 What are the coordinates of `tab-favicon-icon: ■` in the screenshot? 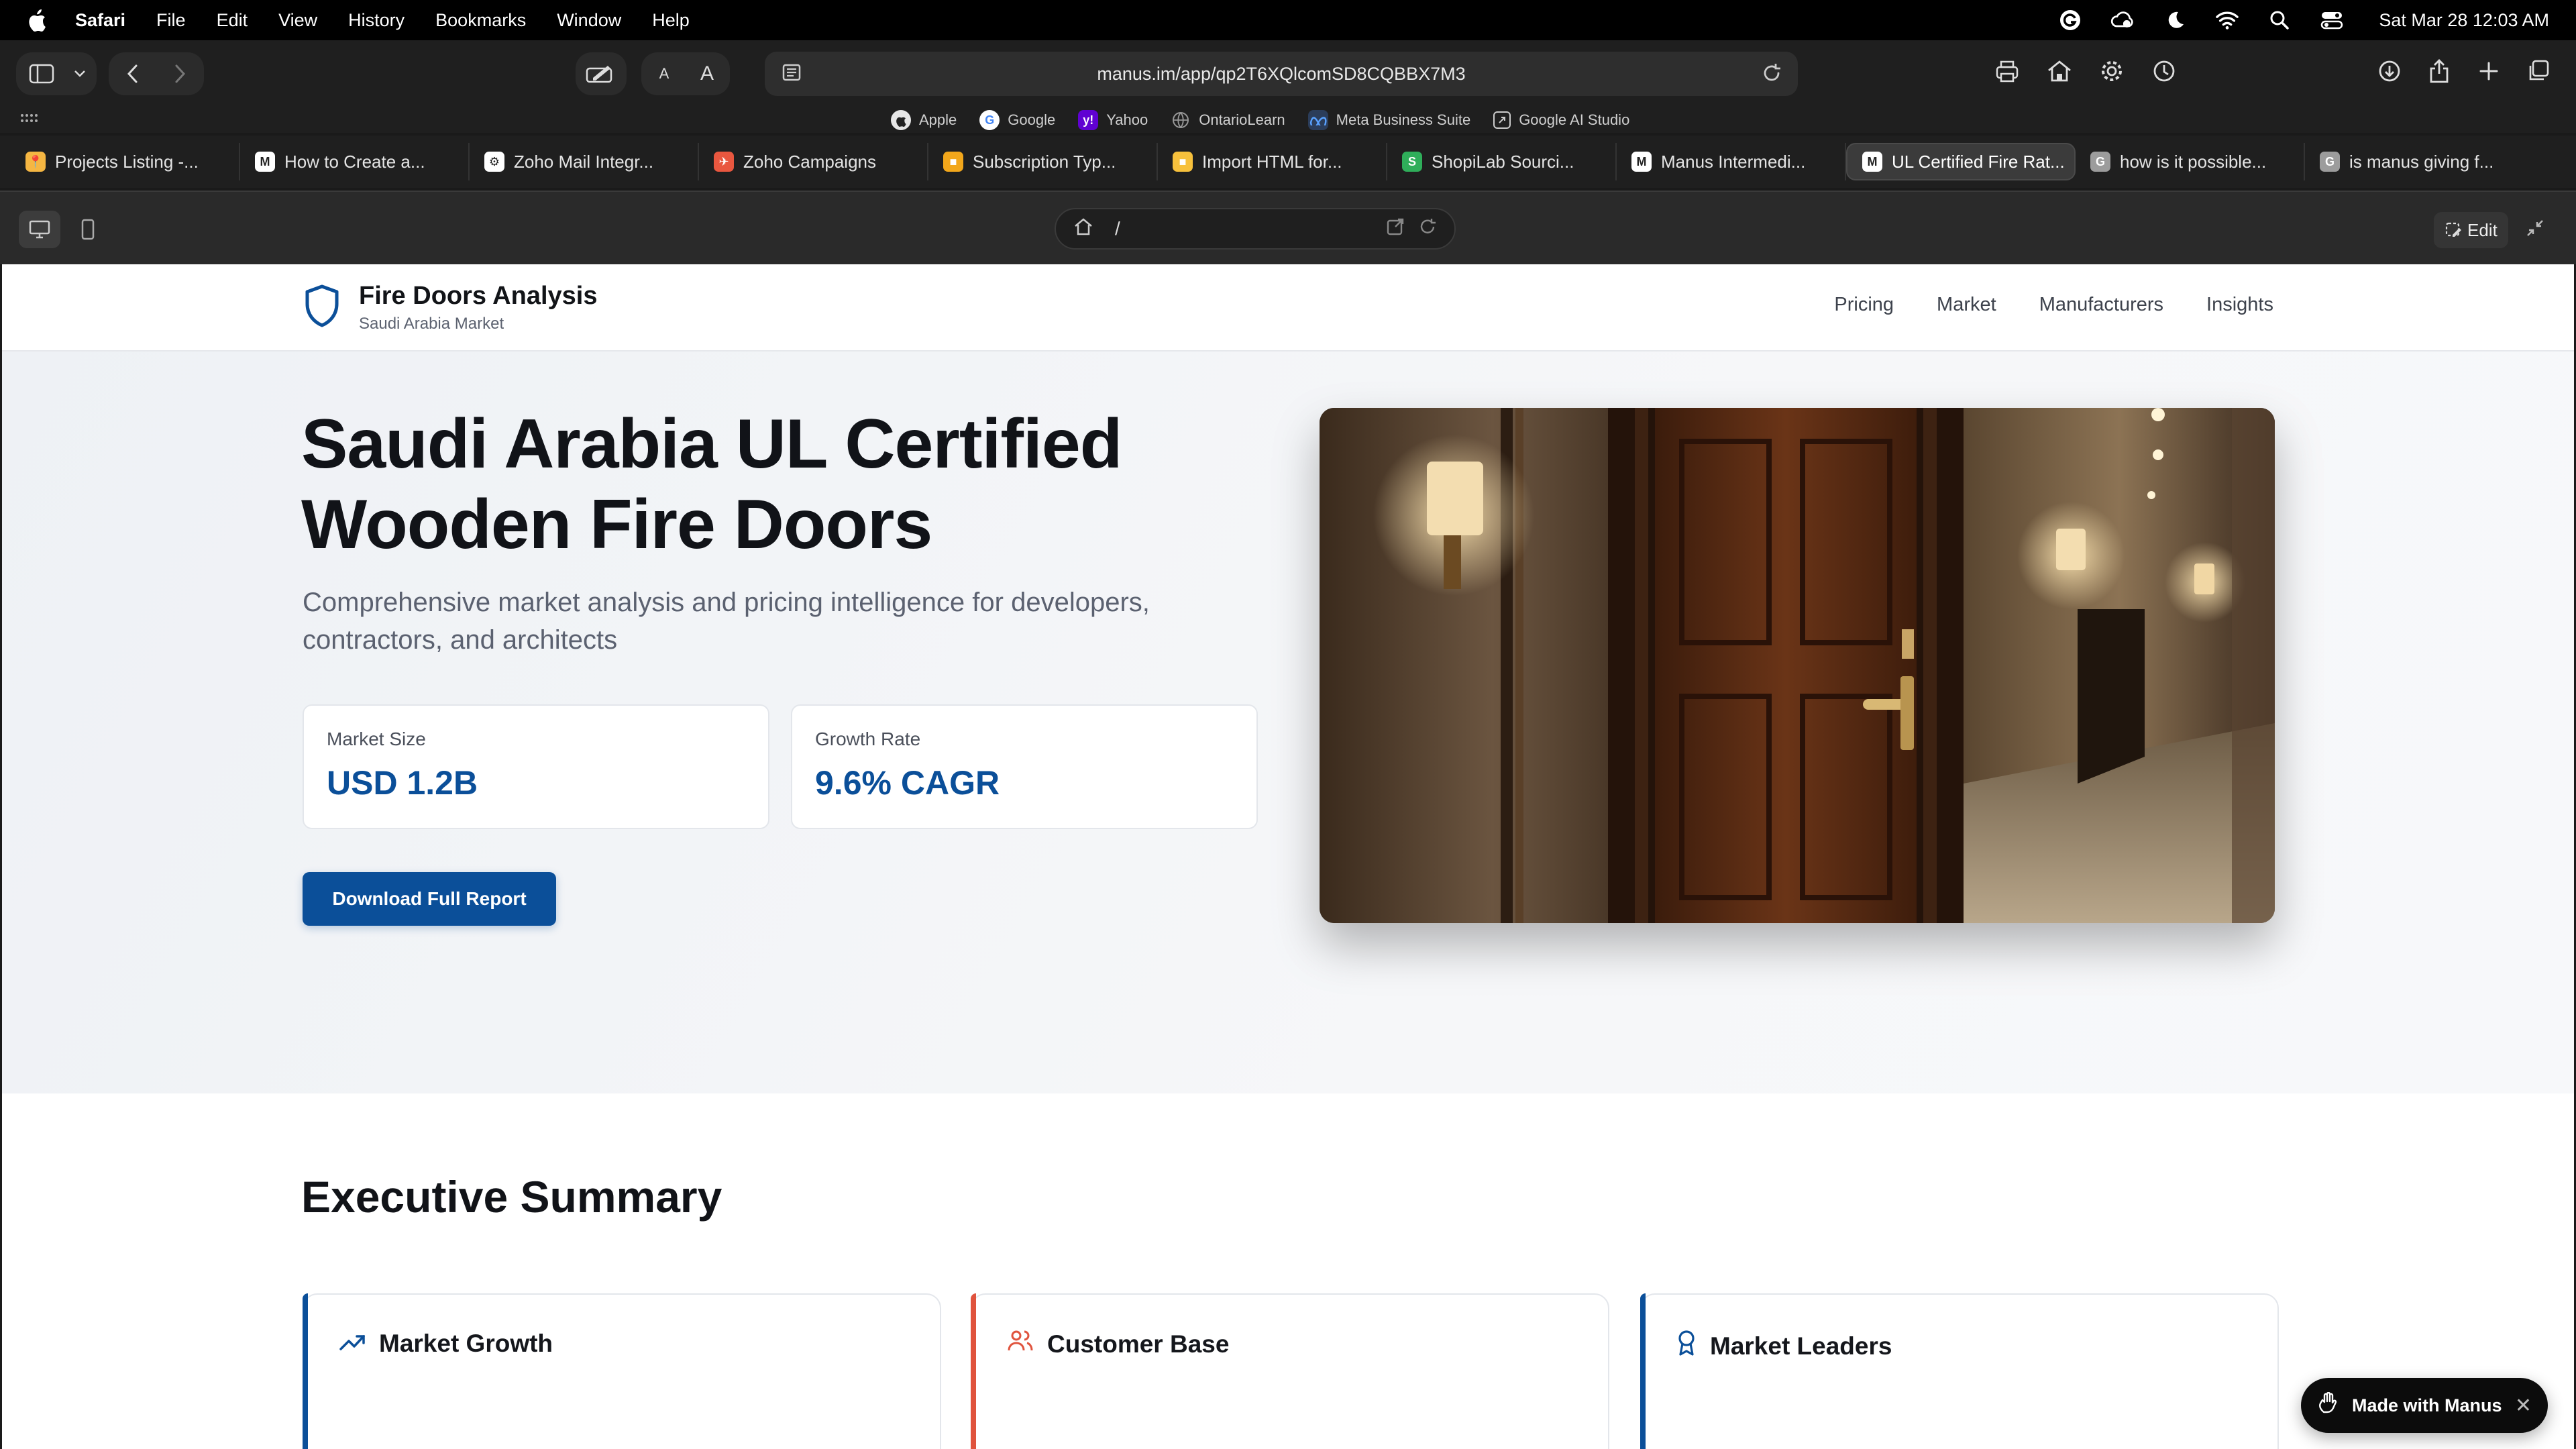 It's located at (1183, 162).